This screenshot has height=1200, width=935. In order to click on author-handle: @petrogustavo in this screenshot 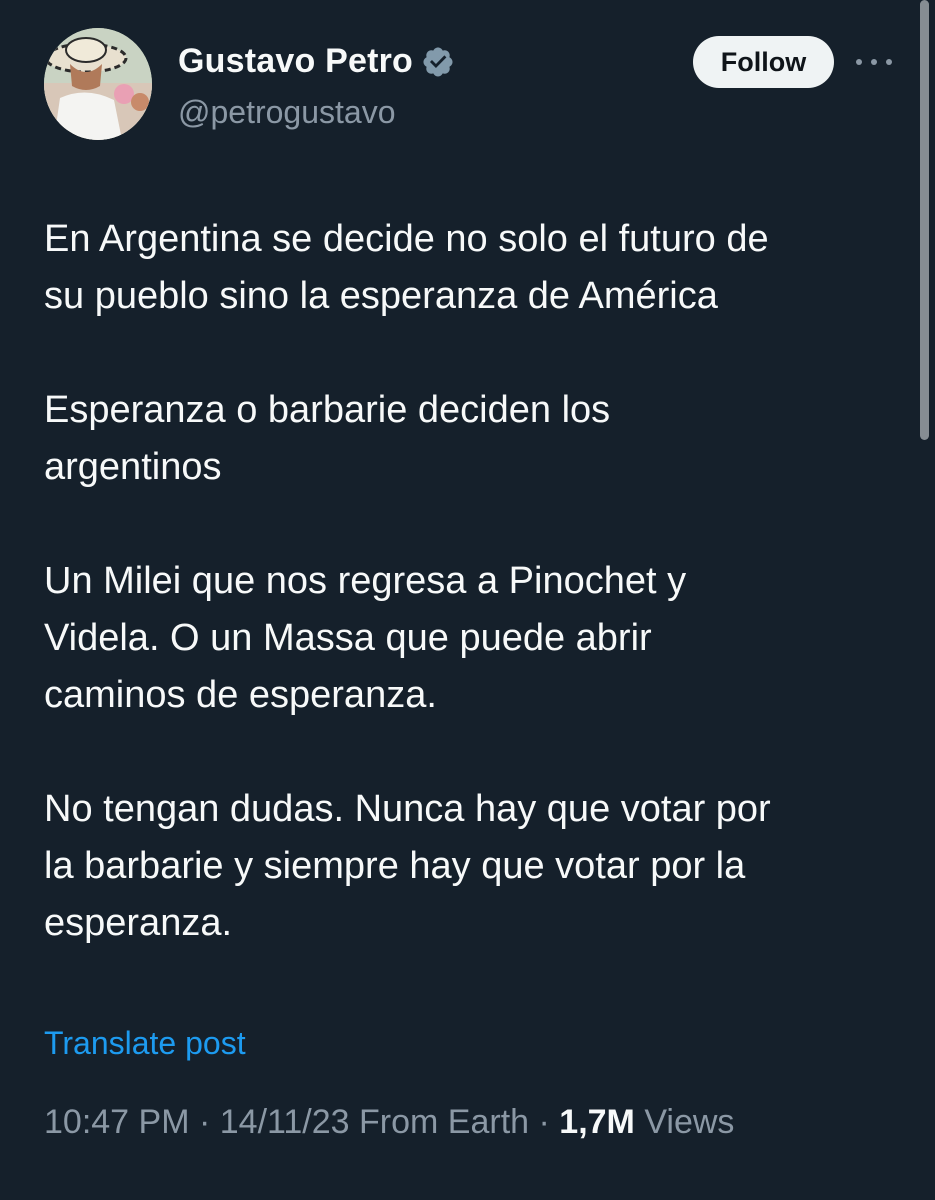, I will do `click(287, 112)`.